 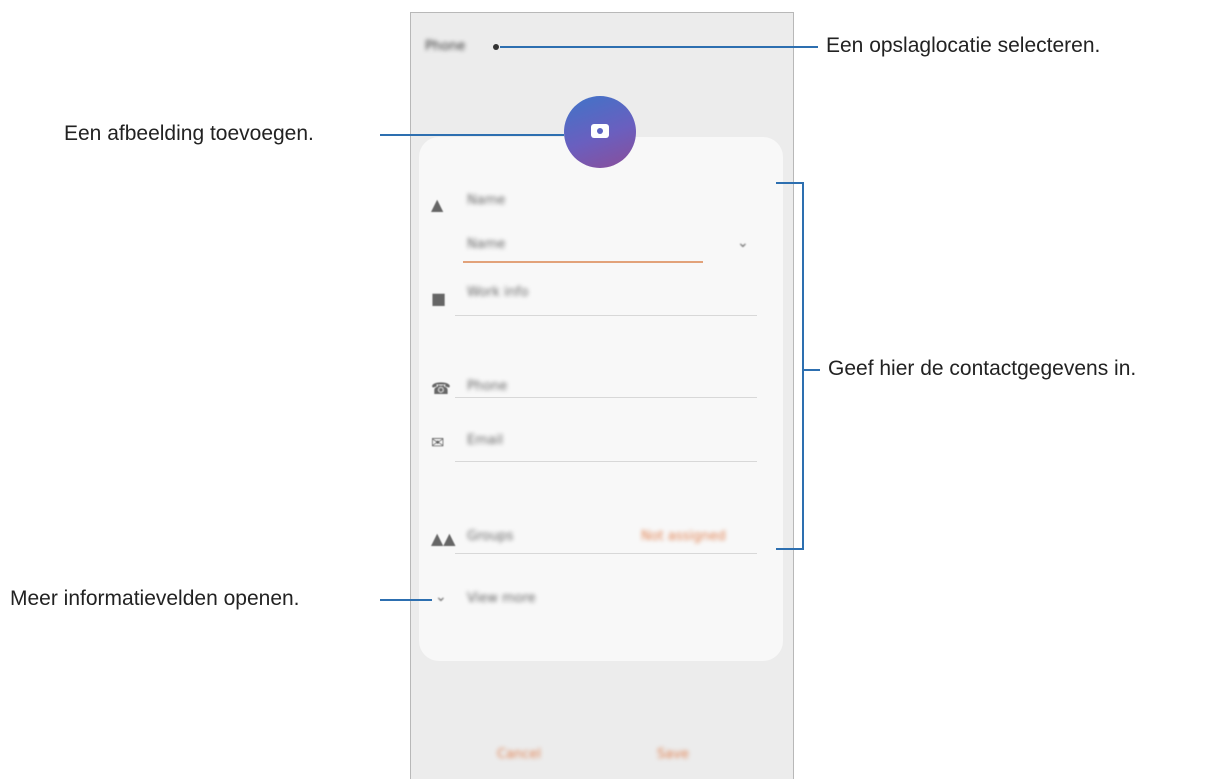 What do you see at coordinates (189, 133) in the screenshot?
I see `picture-callout: Een afbeelding toevoegen.` at bounding box center [189, 133].